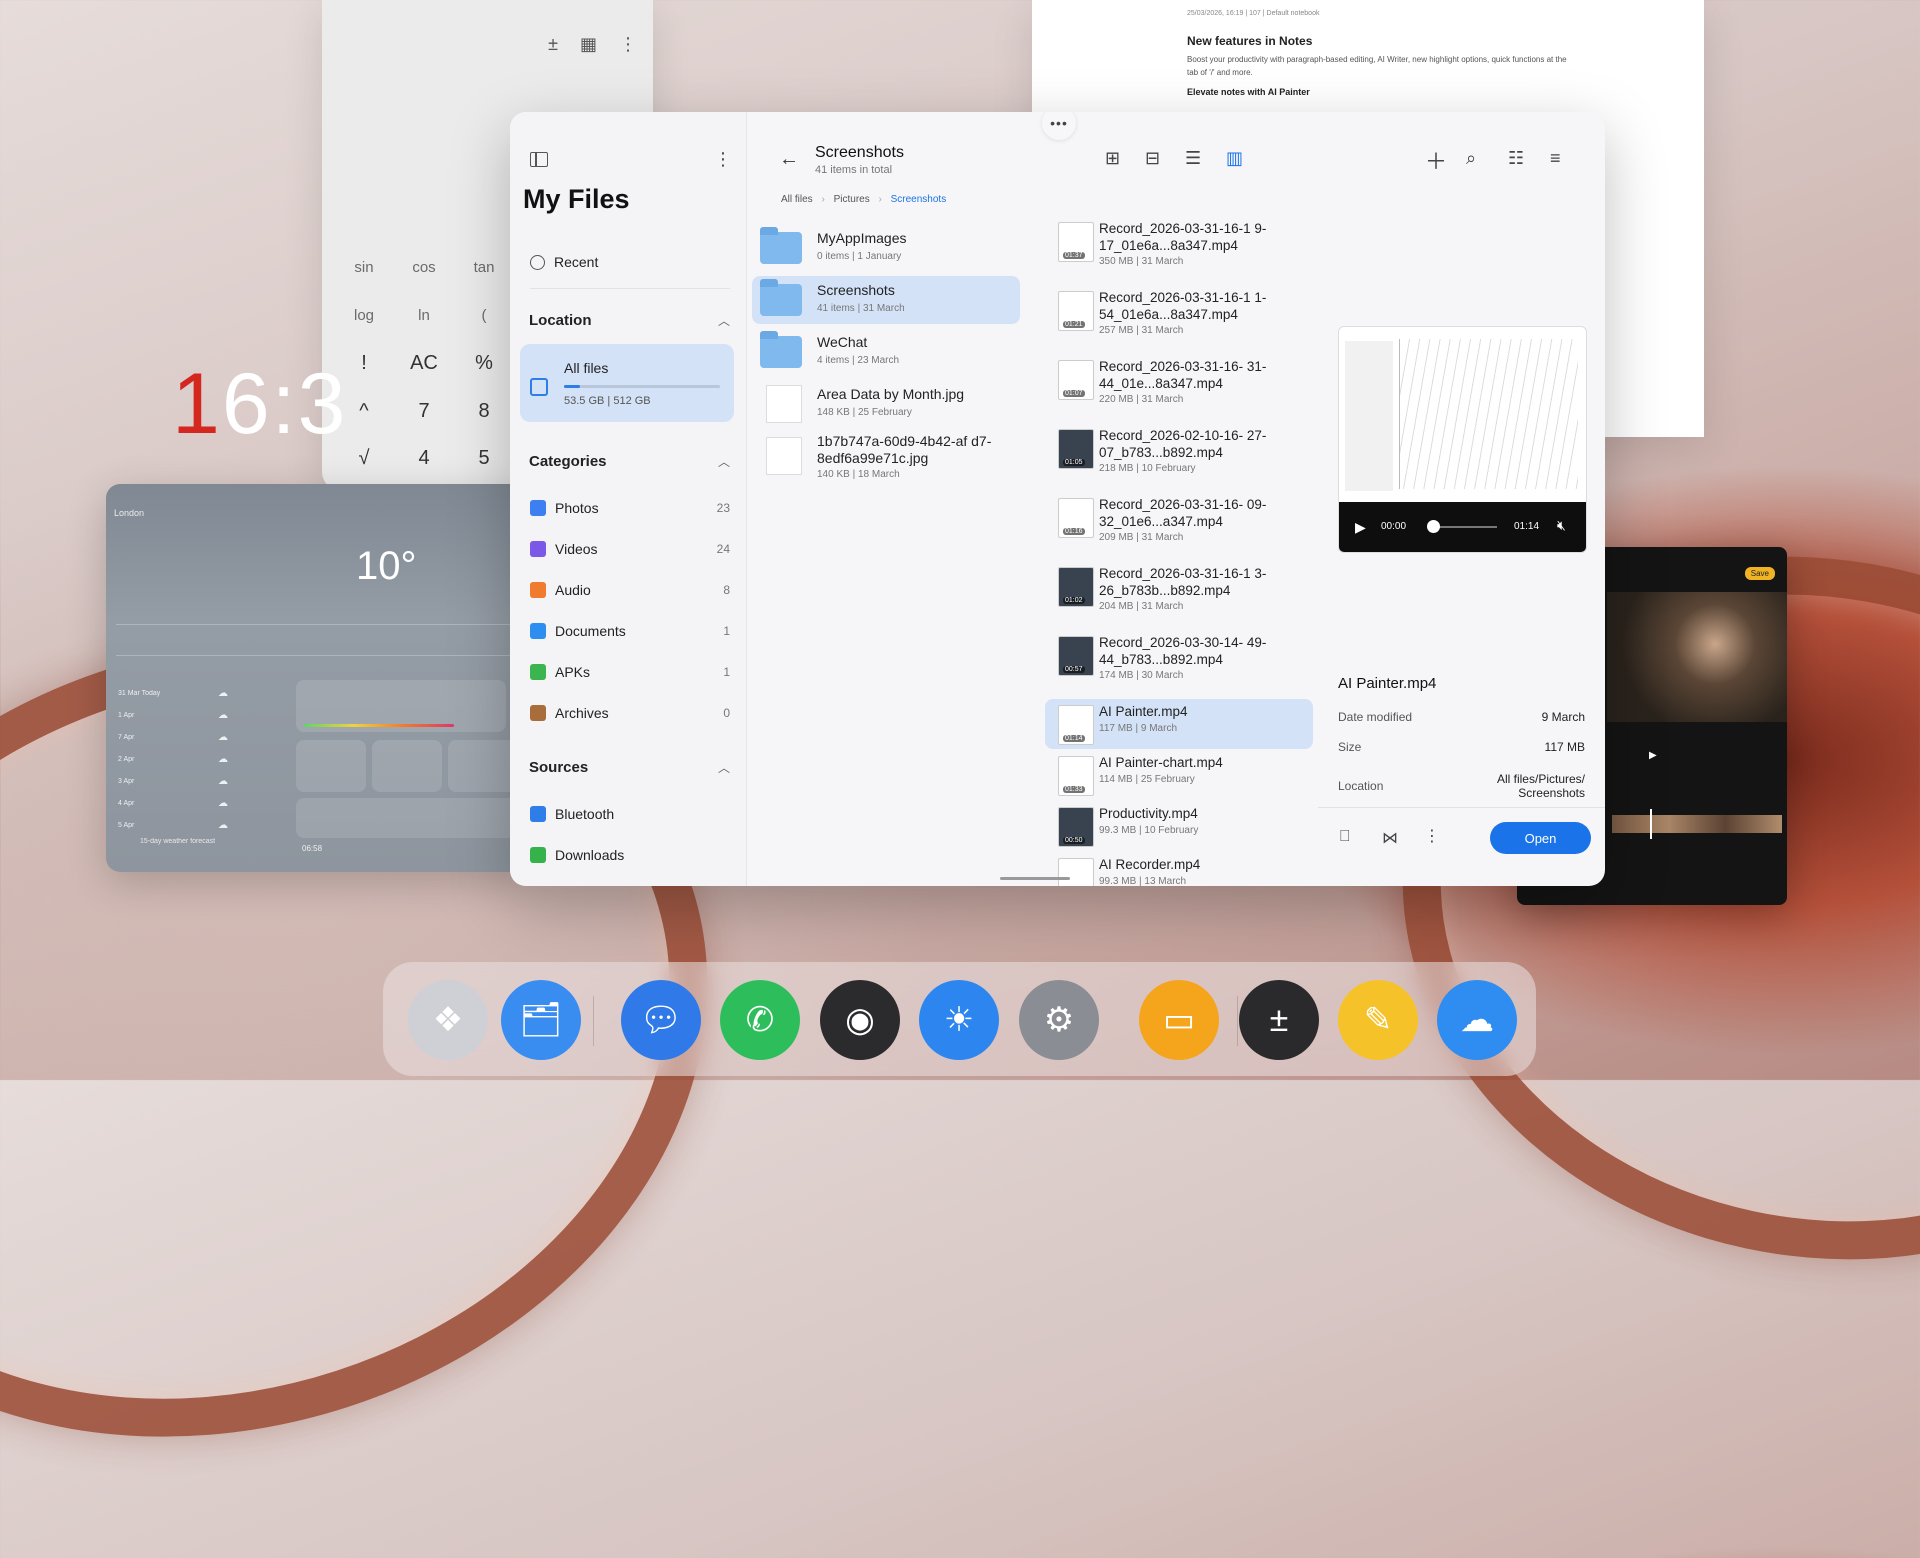 The image size is (1920, 1558). I want to click on weather-card-c, so click(483, 766).